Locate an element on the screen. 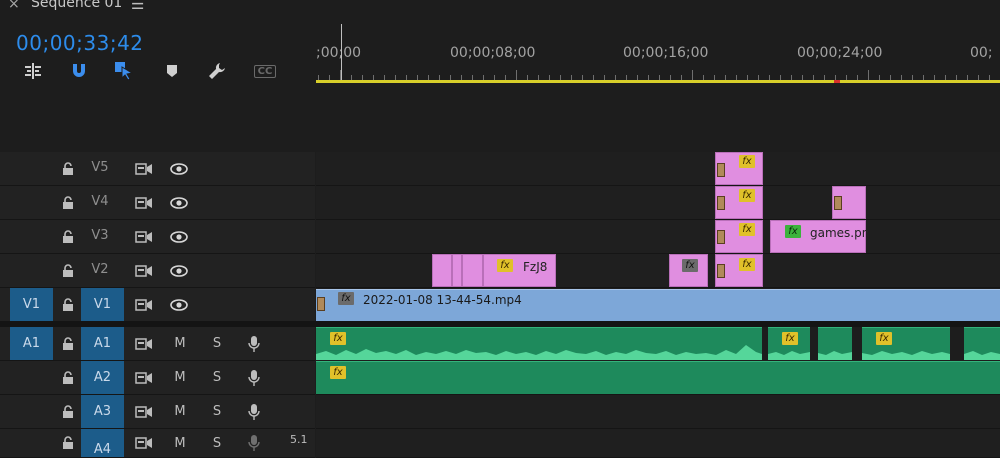  add-marker-icon is located at coordinates (172, 71).